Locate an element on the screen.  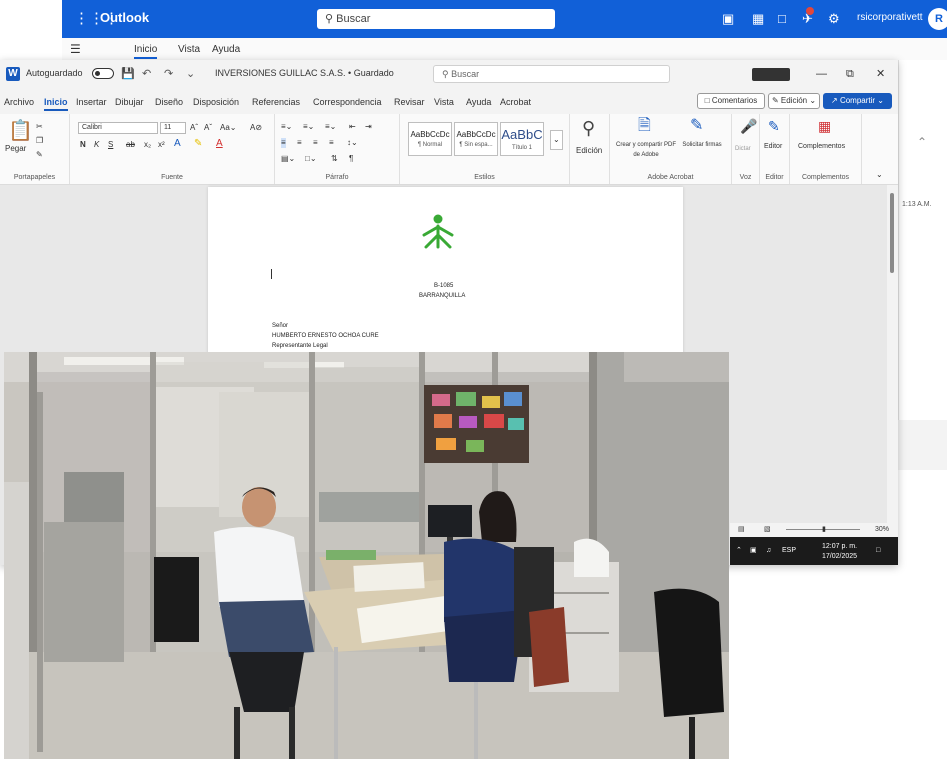
grow-font-icon: Aˆ is located at coordinates (194, 128).